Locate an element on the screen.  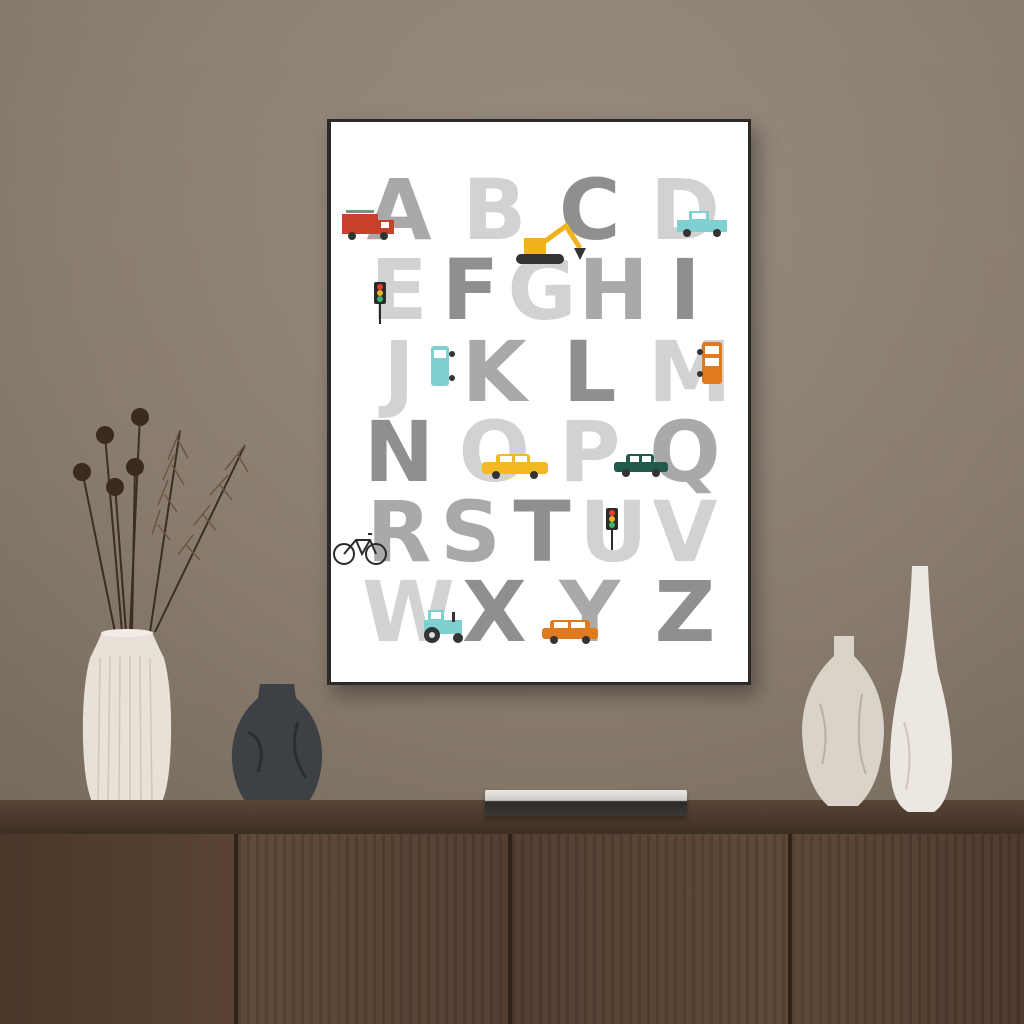
bus-icon is located at coordinates (709, 363).